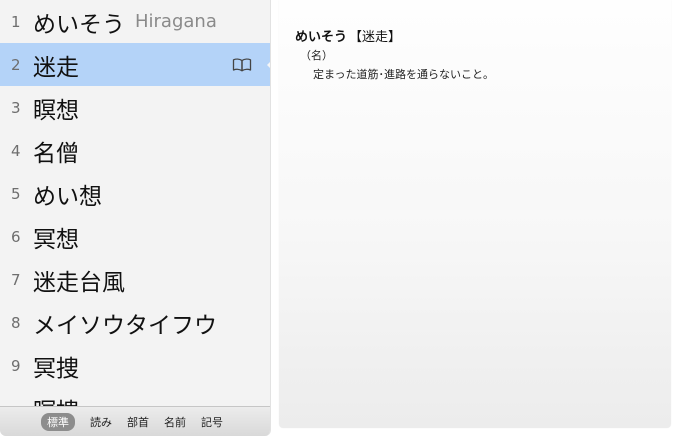  What do you see at coordinates (135, 150) in the screenshot?
I see `candidate-row-4: 4 名僧` at bounding box center [135, 150].